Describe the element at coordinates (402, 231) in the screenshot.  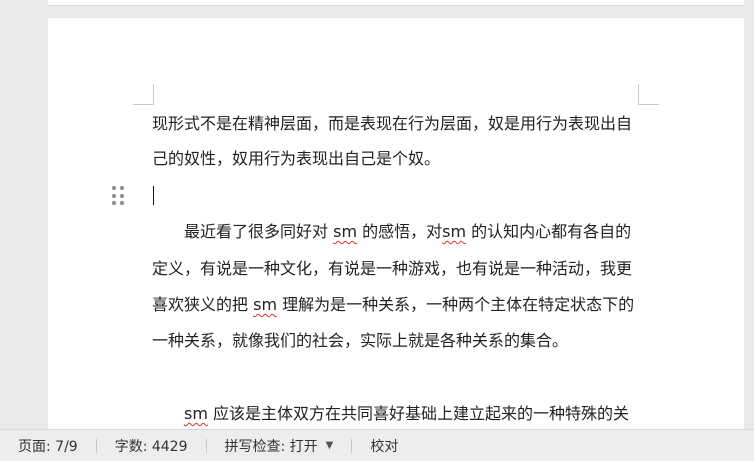
I see `text-run: 的感悟，对` at that location.